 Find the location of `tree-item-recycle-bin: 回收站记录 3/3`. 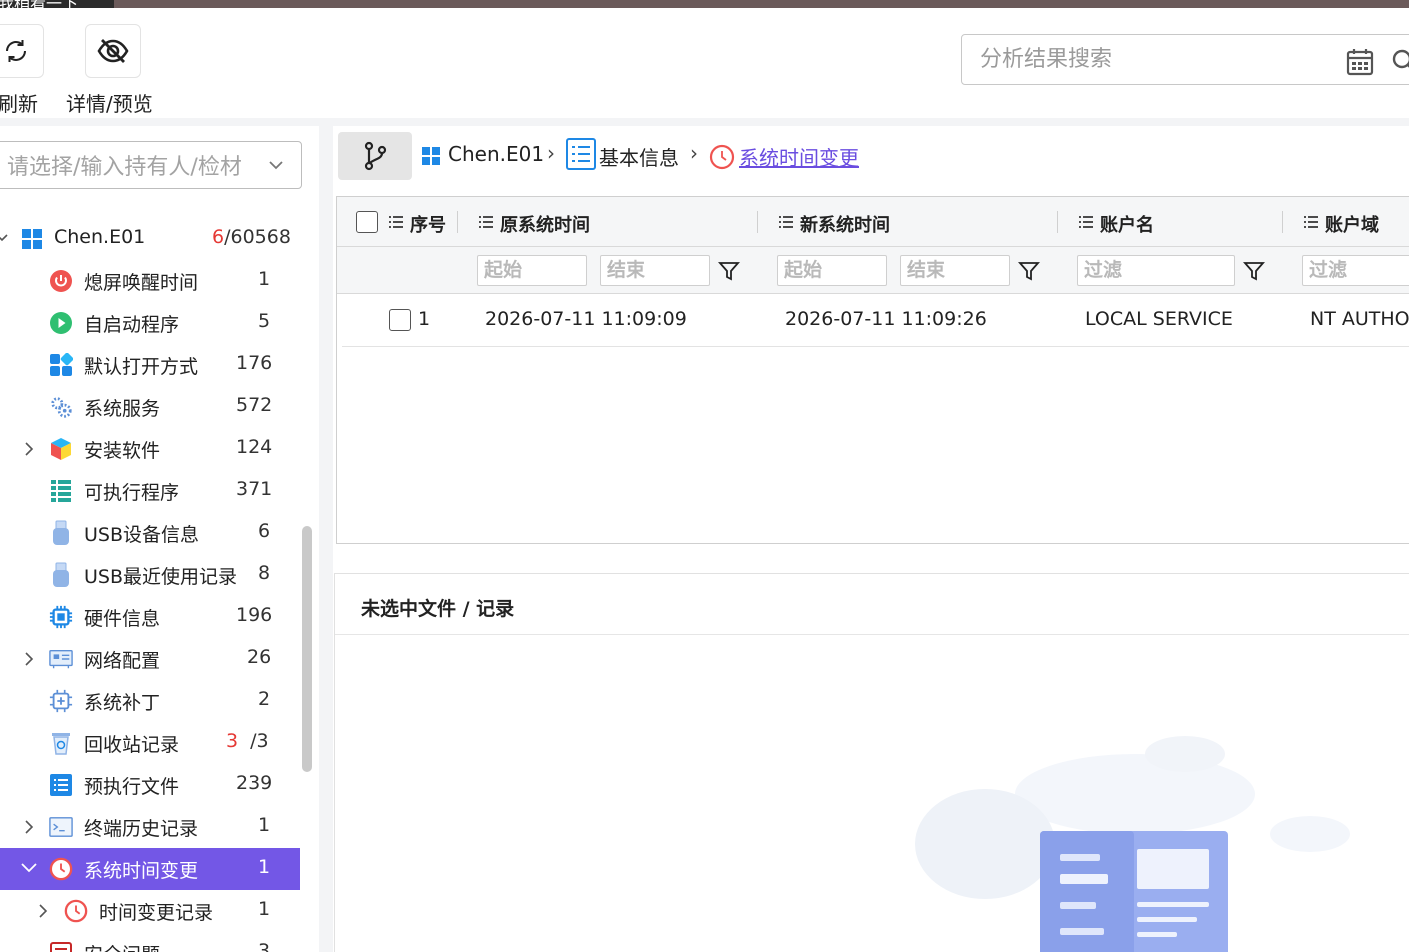

tree-item-recycle-bin: 回收站记录 3/3 is located at coordinates (150, 743).